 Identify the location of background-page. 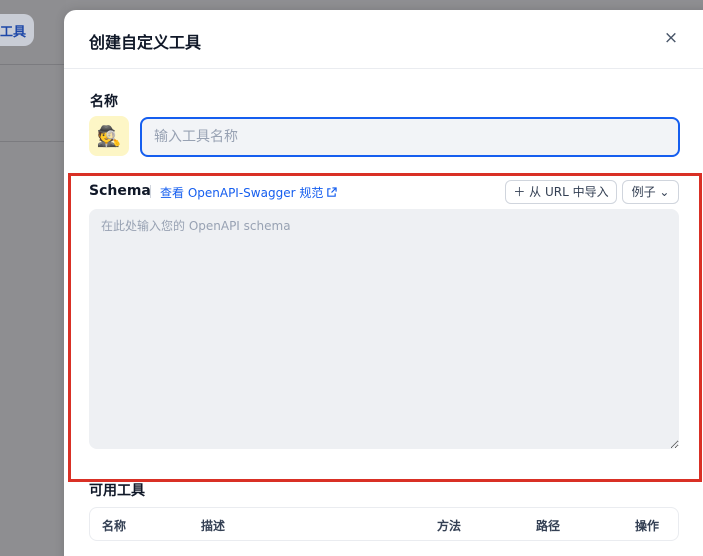
(33, 278).